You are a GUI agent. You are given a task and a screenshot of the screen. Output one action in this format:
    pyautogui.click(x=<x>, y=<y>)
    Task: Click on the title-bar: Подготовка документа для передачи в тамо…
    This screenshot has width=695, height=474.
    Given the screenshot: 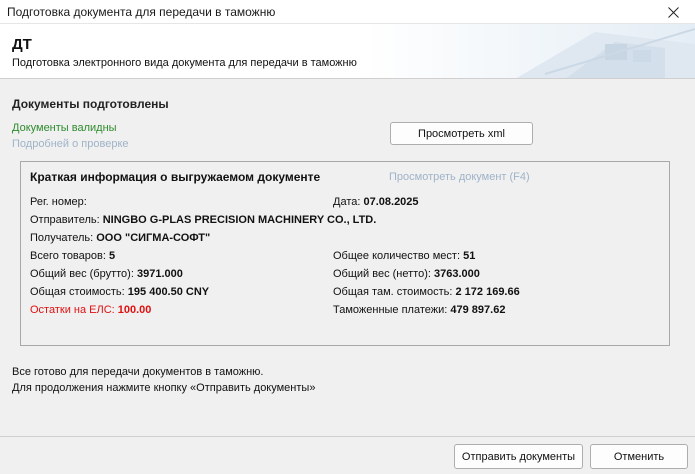 What is the action you would take?
    pyautogui.click(x=347, y=12)
    